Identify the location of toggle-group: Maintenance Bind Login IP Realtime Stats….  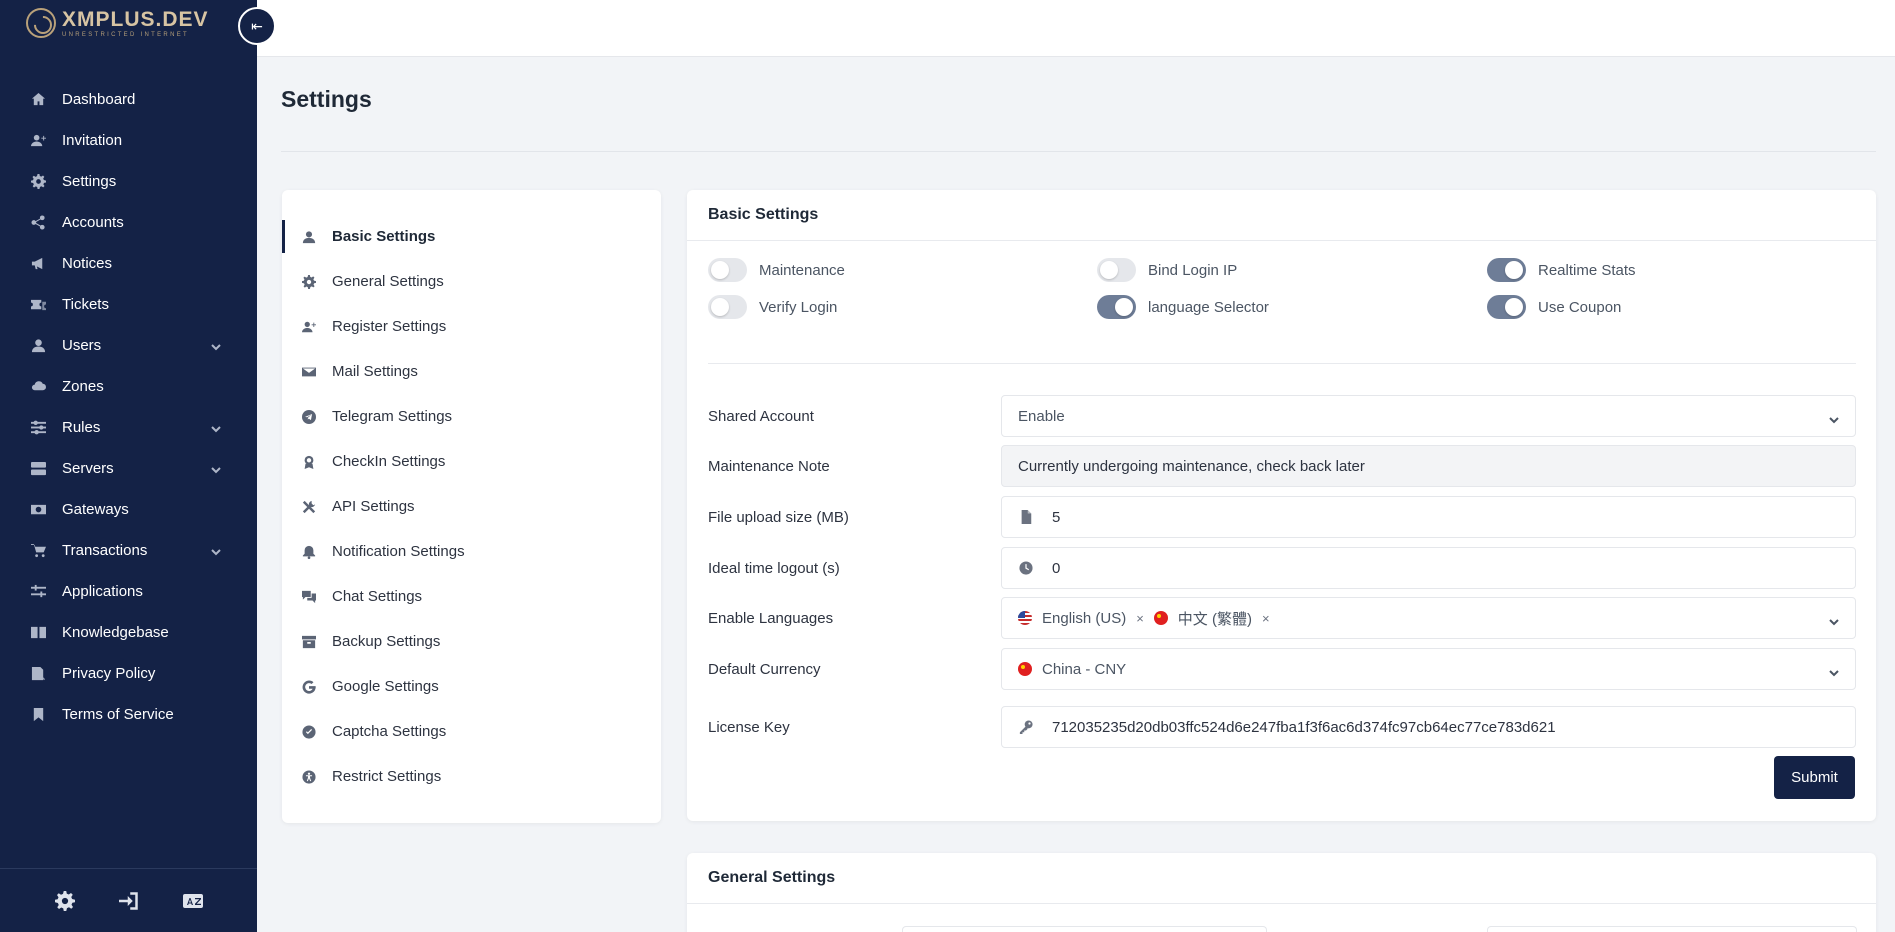
(1282, 291).